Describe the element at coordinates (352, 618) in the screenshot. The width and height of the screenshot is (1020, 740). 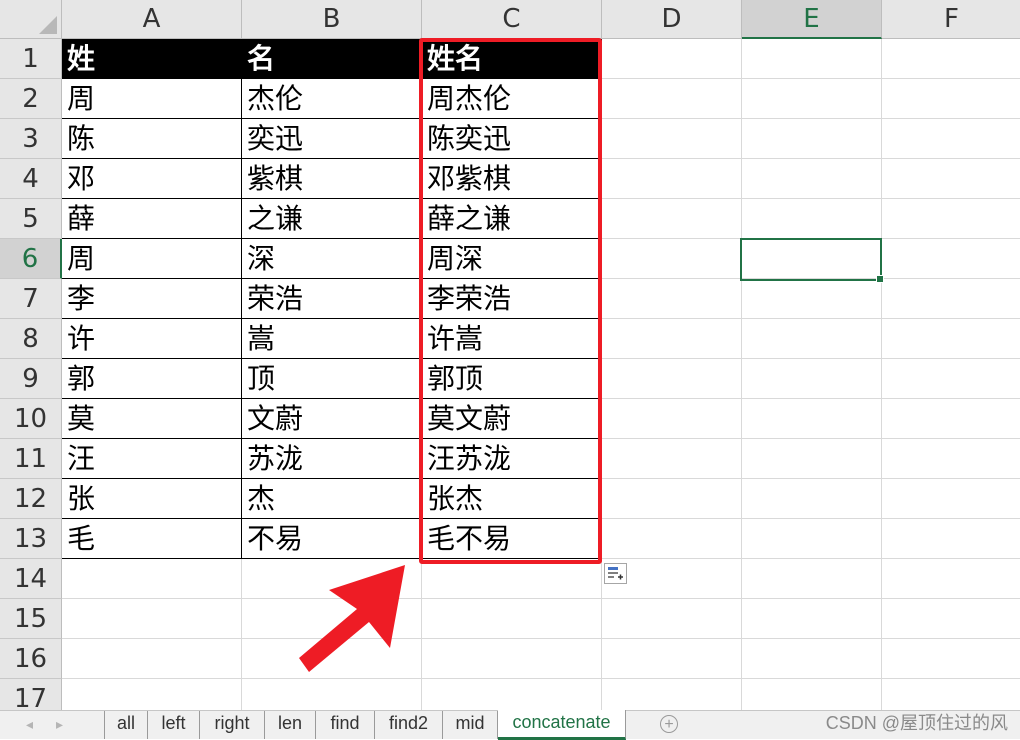
I see `red-arrow-icon` at that location.